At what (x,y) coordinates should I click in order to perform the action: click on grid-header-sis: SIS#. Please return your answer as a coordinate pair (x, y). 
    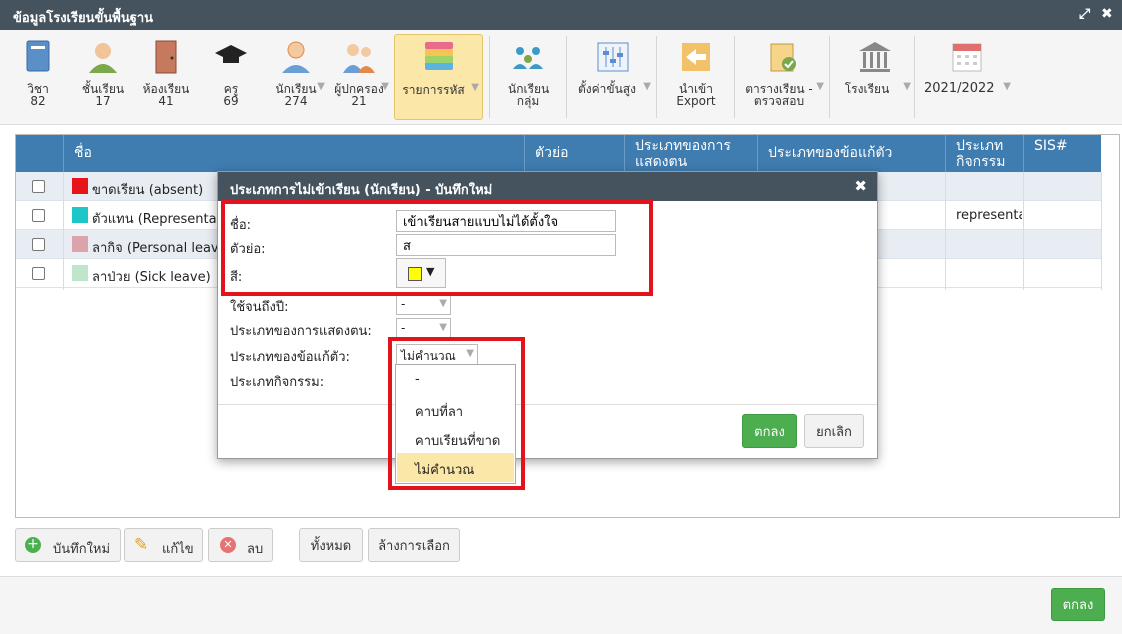
    Looking at the image, I should click on (1062, 153).